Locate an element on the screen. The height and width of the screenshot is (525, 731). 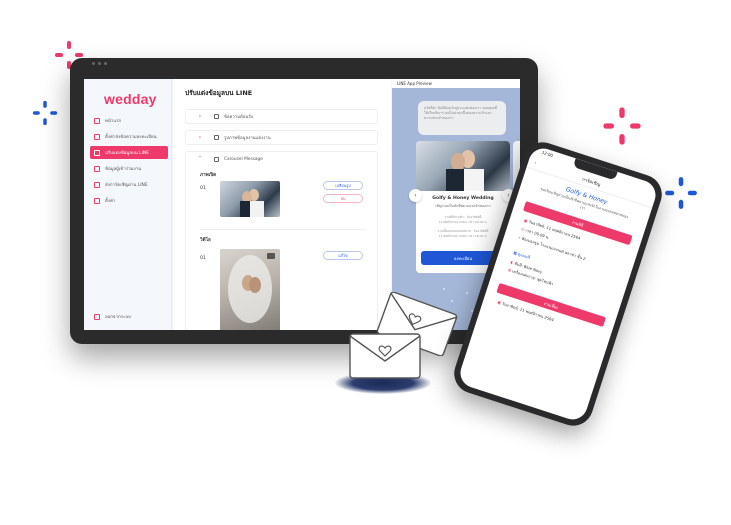
card-title: Golfy & Honey Wedding is located at coordinates (463, 198).